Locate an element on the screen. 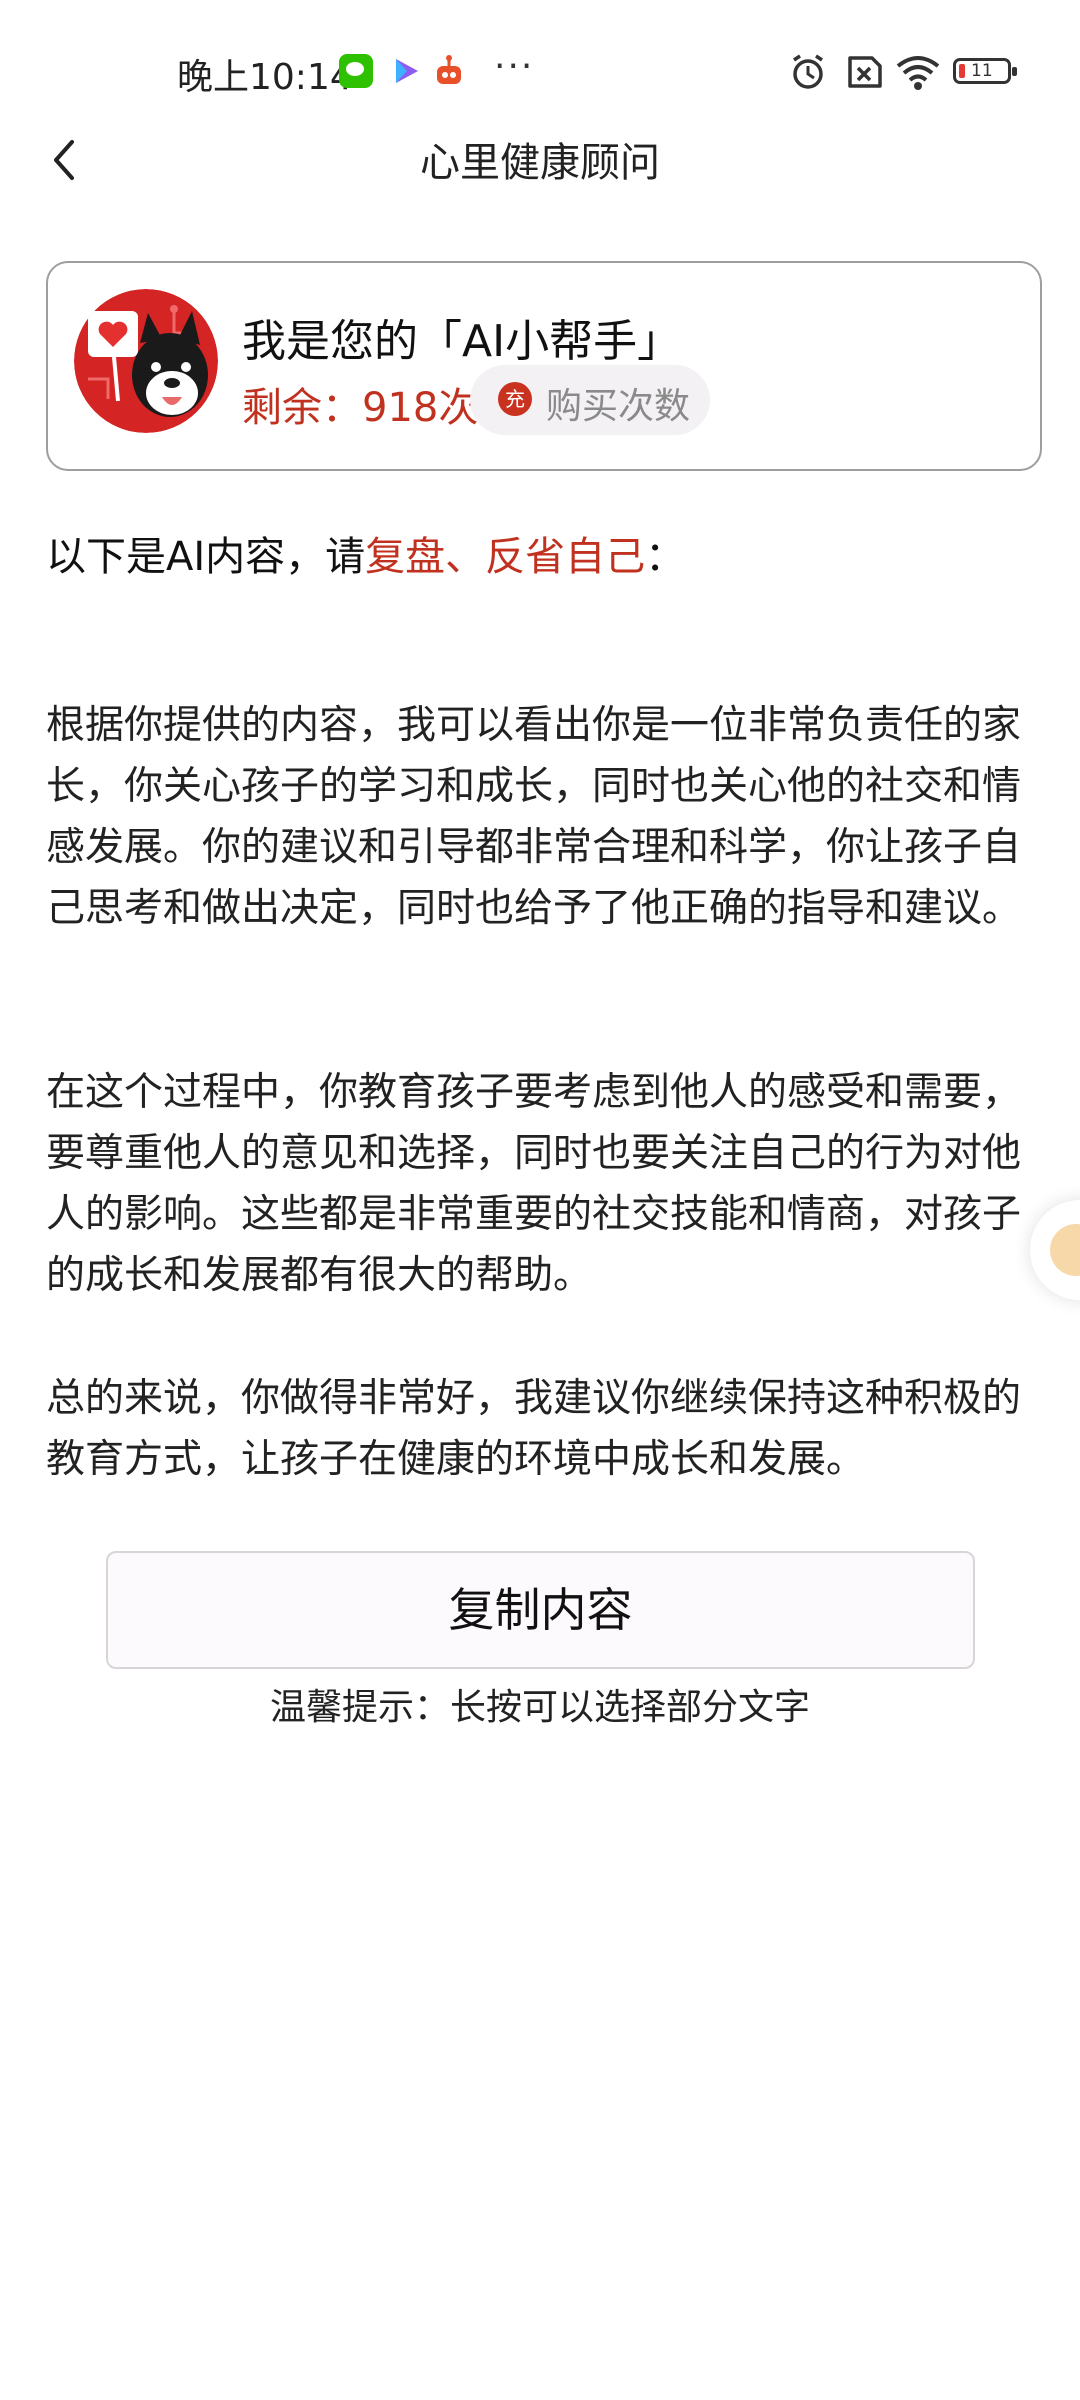 Image resolution: width=1080 pixels, height=2400 pixels. more-notifications-icon: ··· is located at coordinates (514, 66).